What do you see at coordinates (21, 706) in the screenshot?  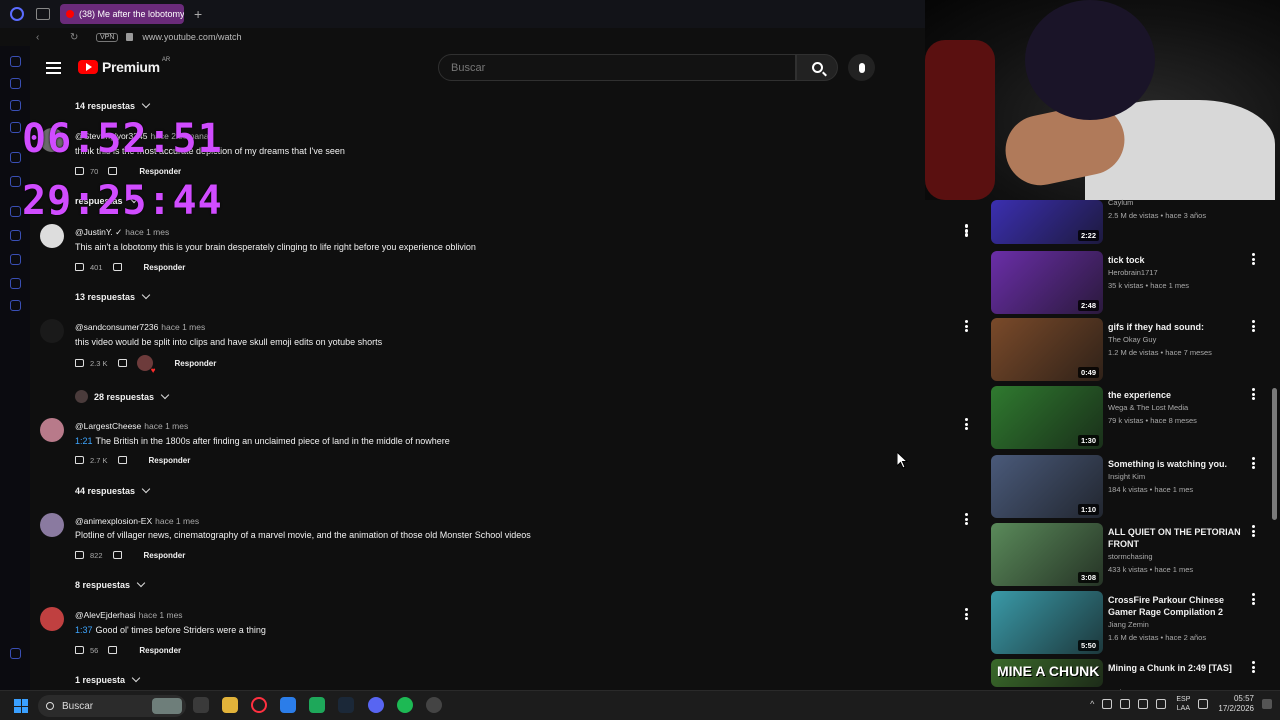 I see `windows-start-icon` at bounding box center [21, 706].